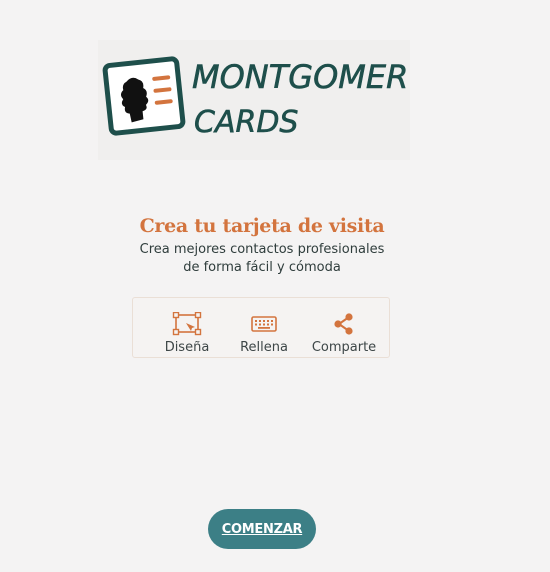  What do you see at coordinates (264, 333) in the screenshot?
I see `feature-fill: Rellena` at bounding box center [264, 333].